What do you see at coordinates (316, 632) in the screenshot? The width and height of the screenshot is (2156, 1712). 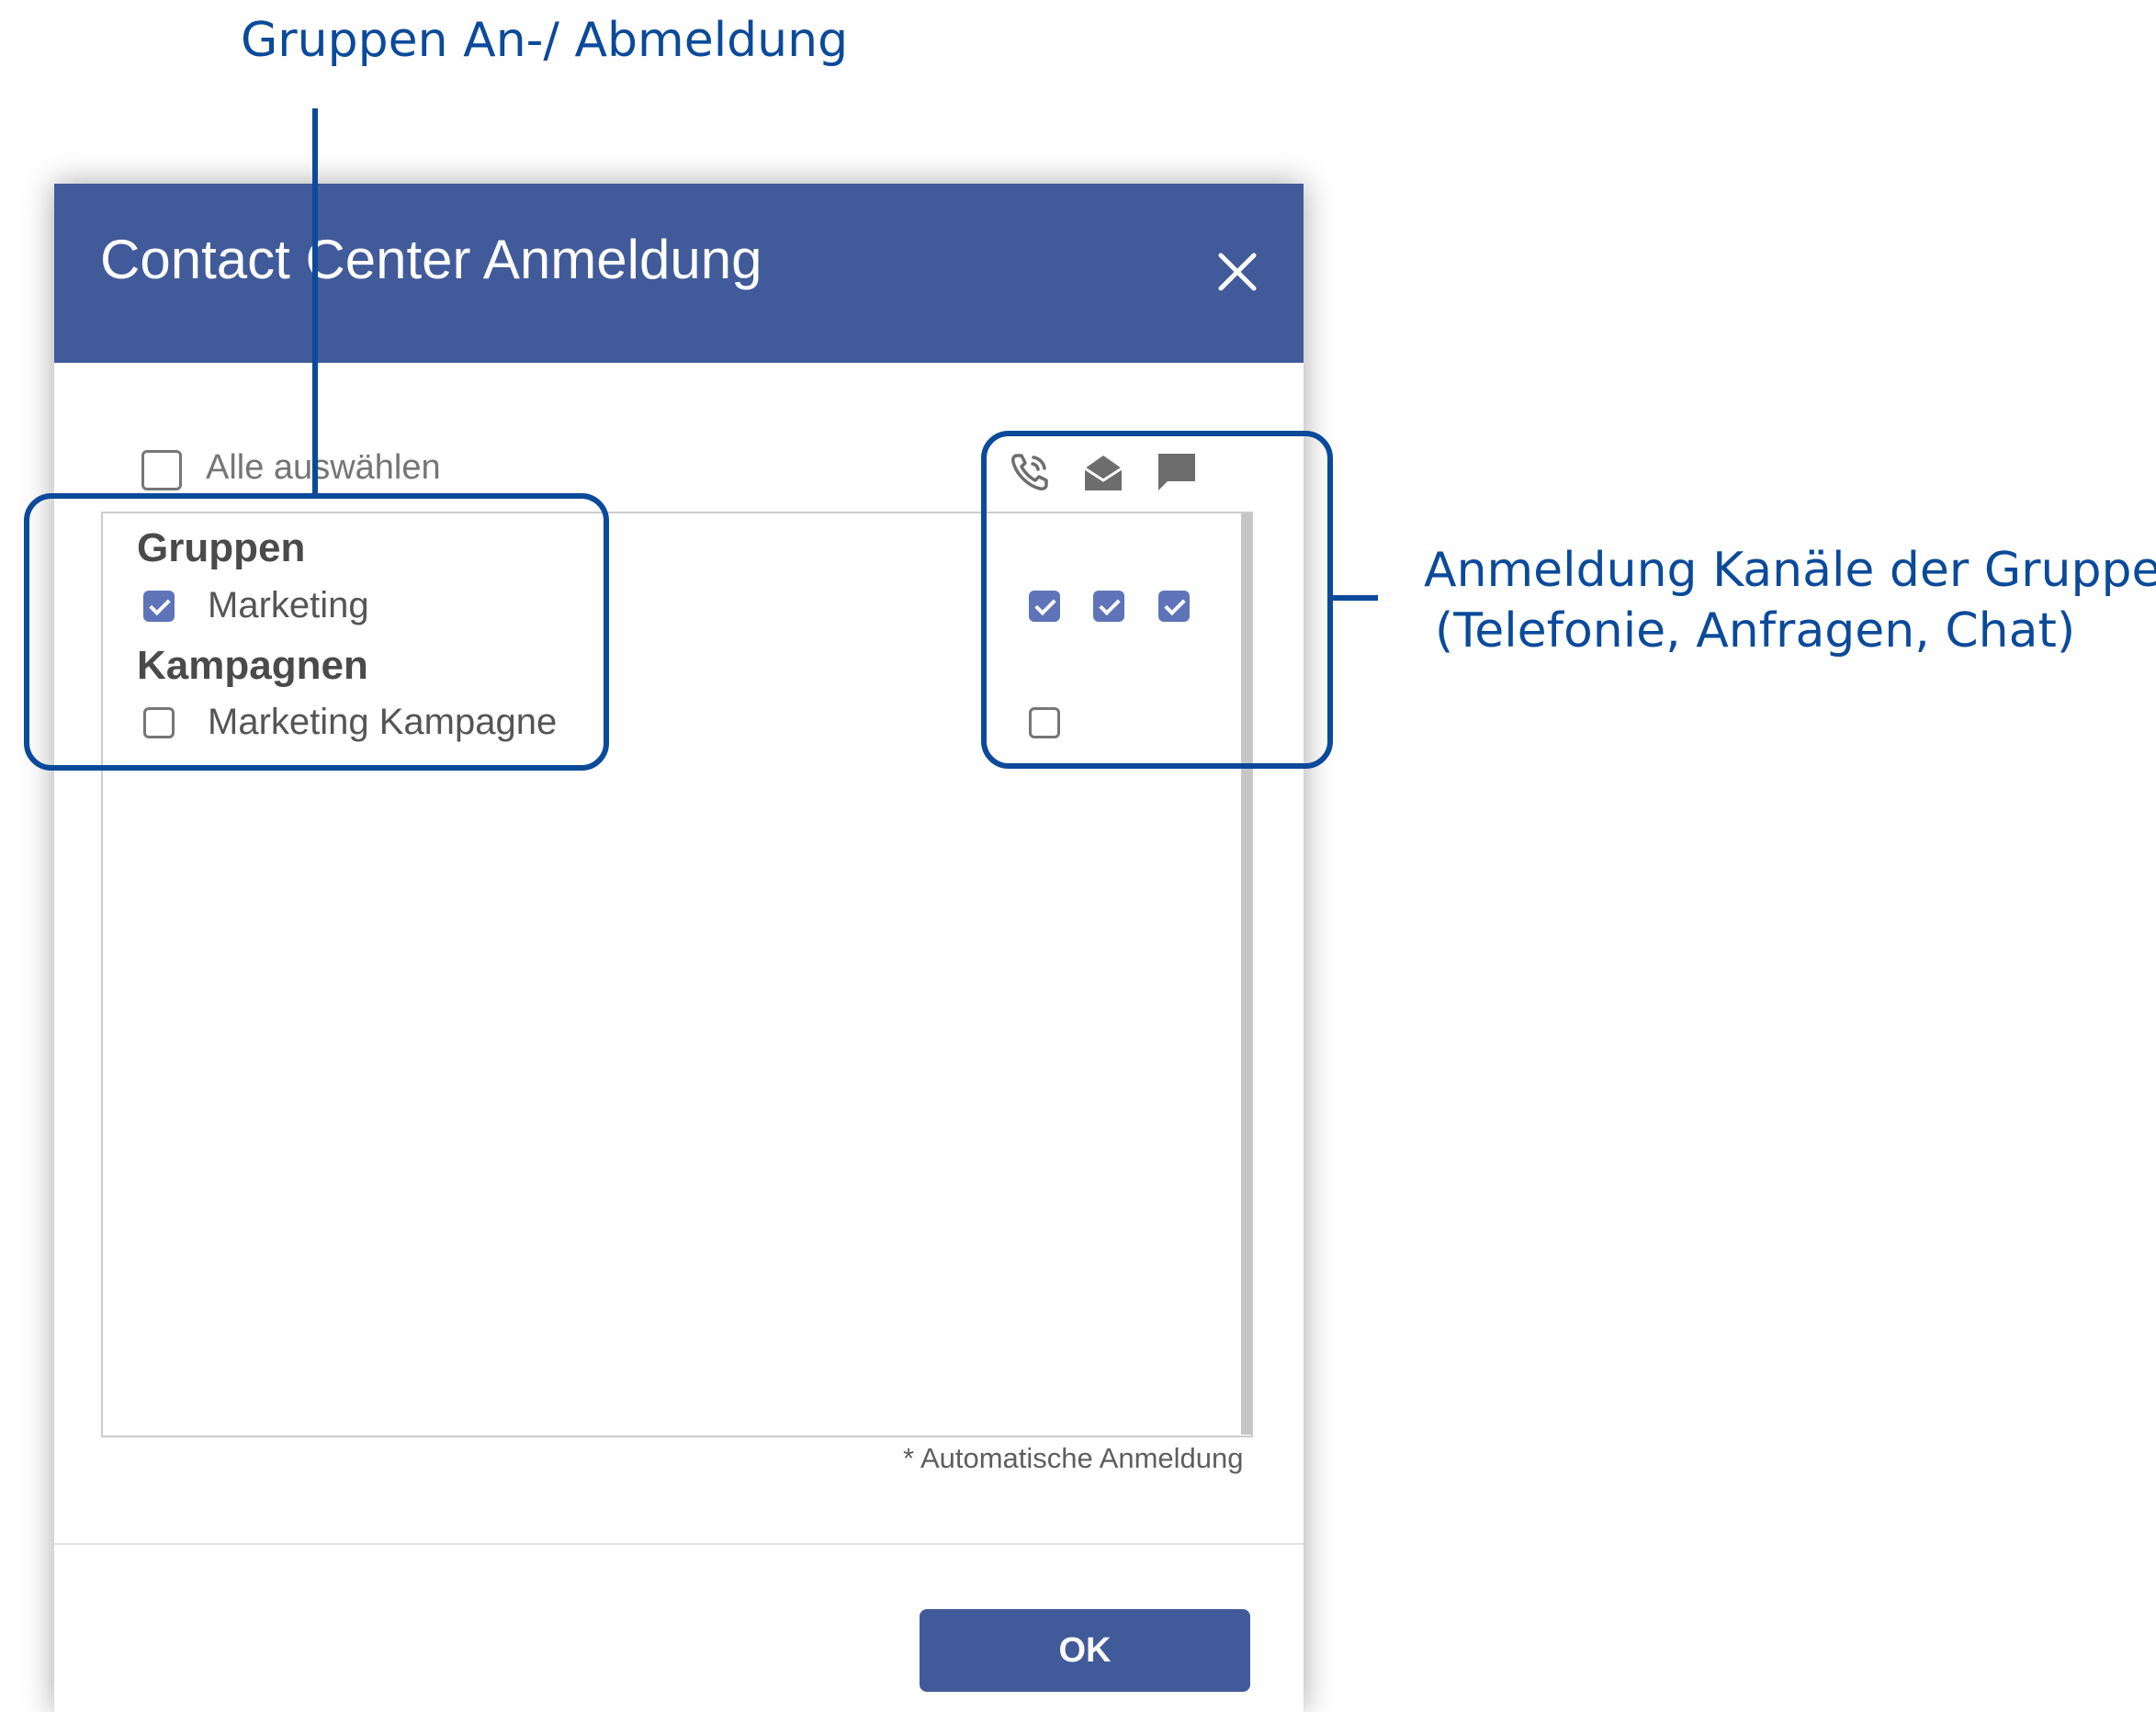 I see `highlight-groups` at bounding box center [316, 632].